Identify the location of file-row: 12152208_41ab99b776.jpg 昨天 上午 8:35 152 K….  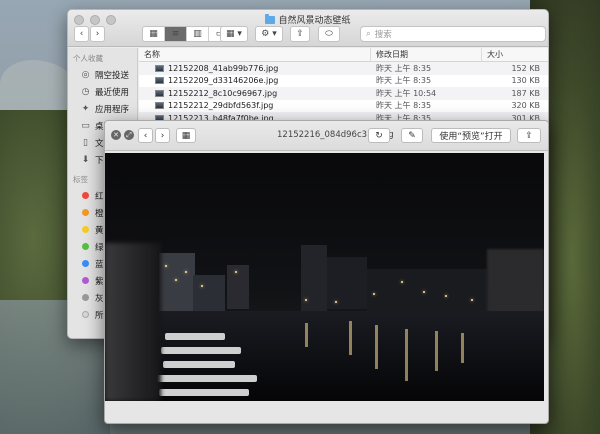
(343, 68).